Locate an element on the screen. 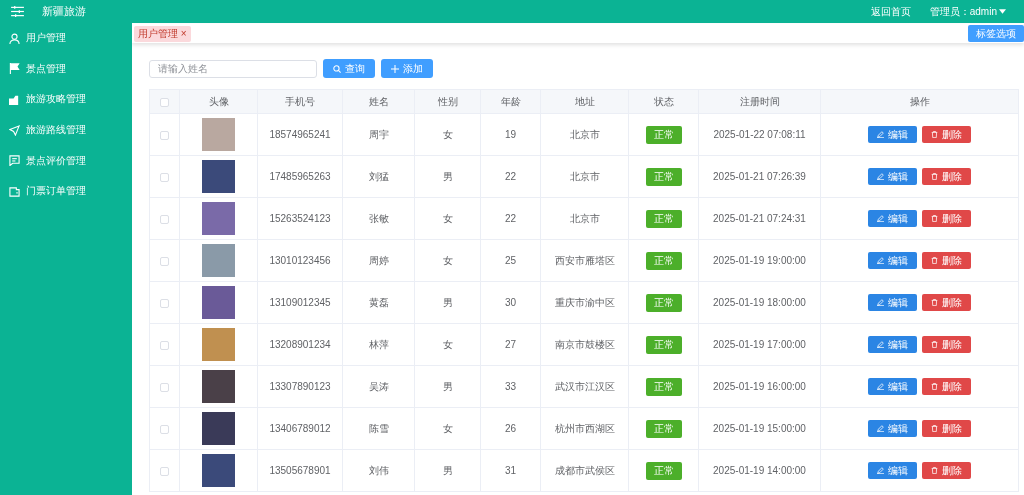 The height and width of the screenshot is (495, 1024). column-header: 操作 is located at coordinates (919, 101).